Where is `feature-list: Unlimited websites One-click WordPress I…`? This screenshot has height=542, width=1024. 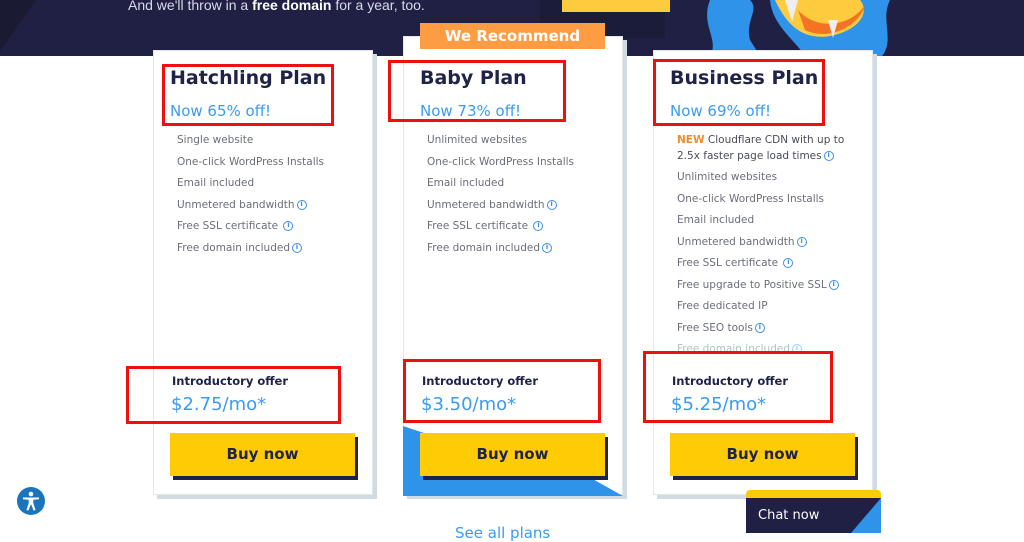 feature-list: Unlimited websites One-click WordPress I… is located at coordinates (527, 194).